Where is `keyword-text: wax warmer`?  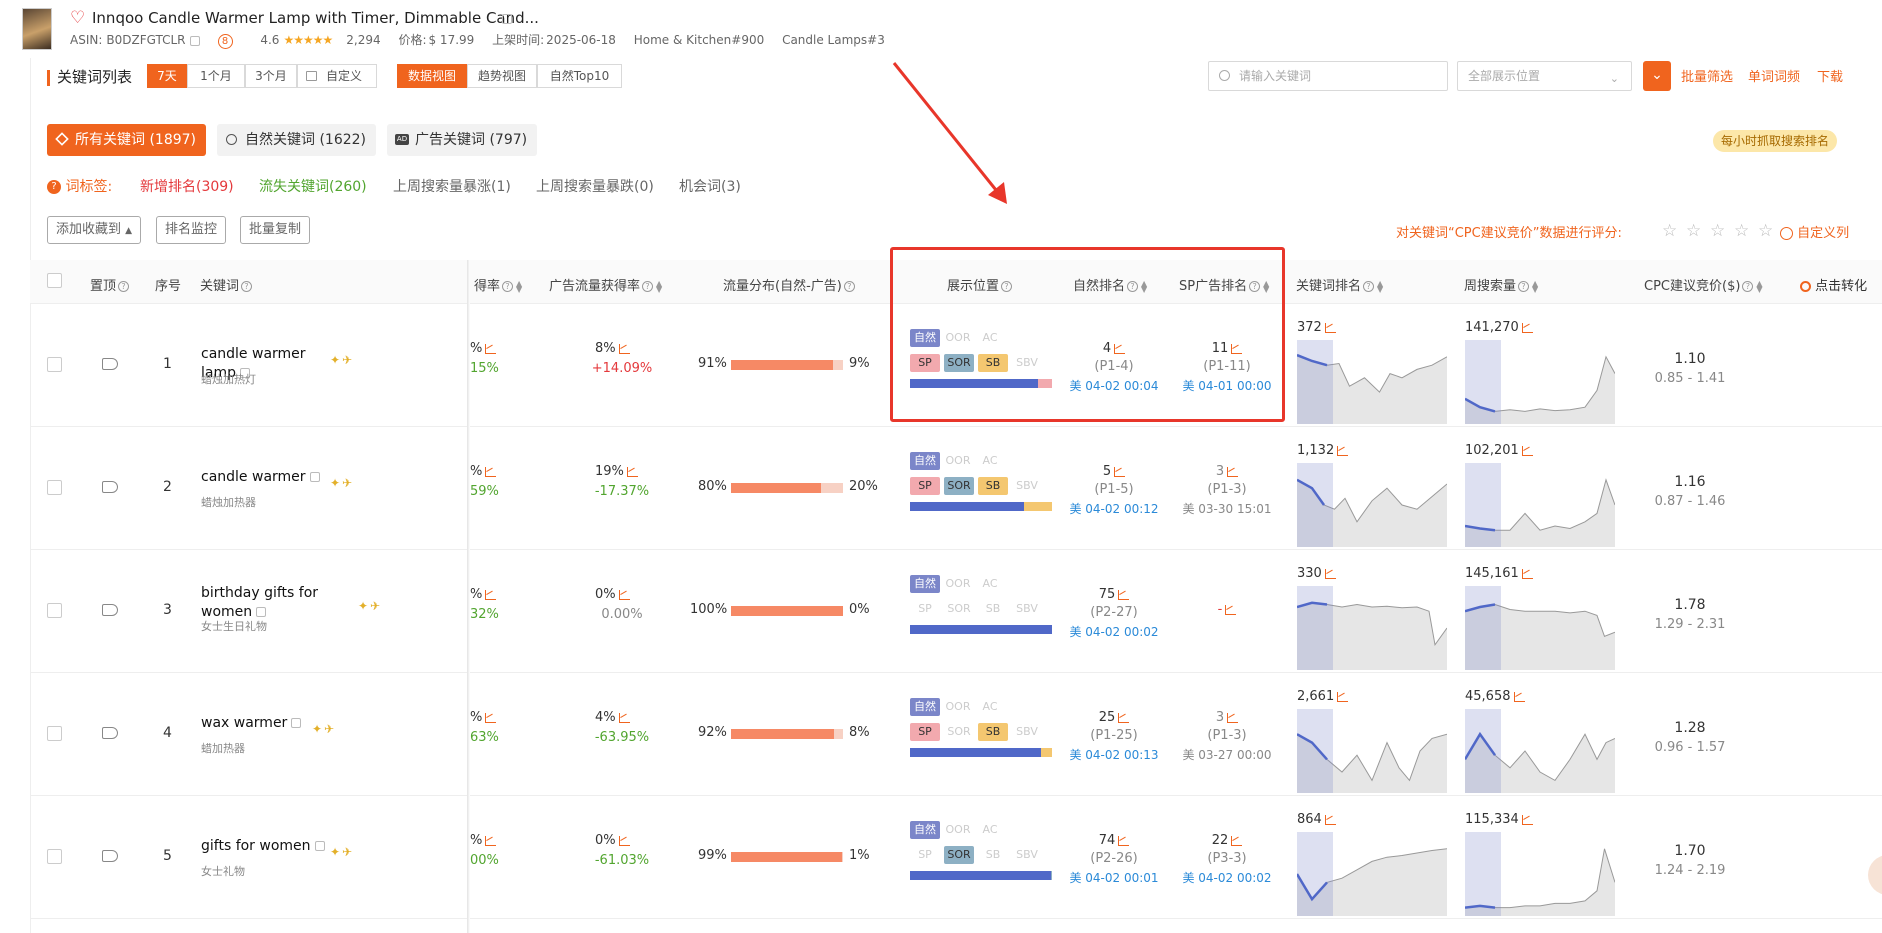
keyword-text: wax warmer is located at coordinates (263, 723).